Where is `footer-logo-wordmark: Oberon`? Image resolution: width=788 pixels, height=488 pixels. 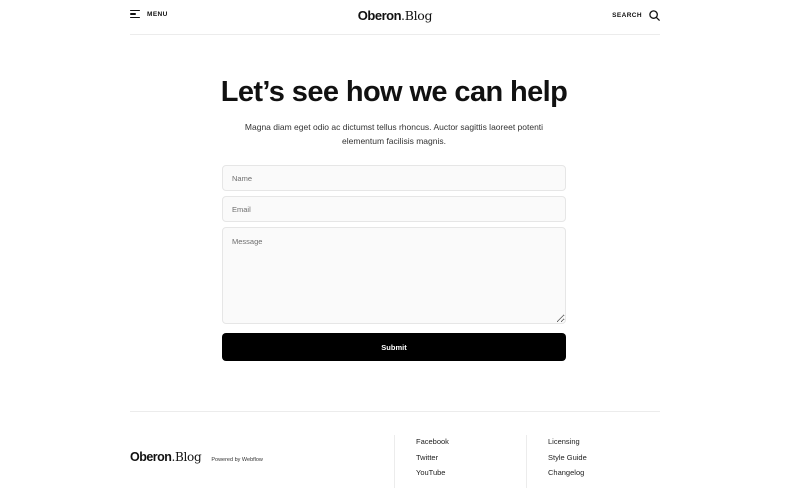
footer-logo-wordmark: Oberon is located at coordinates (151, 457).